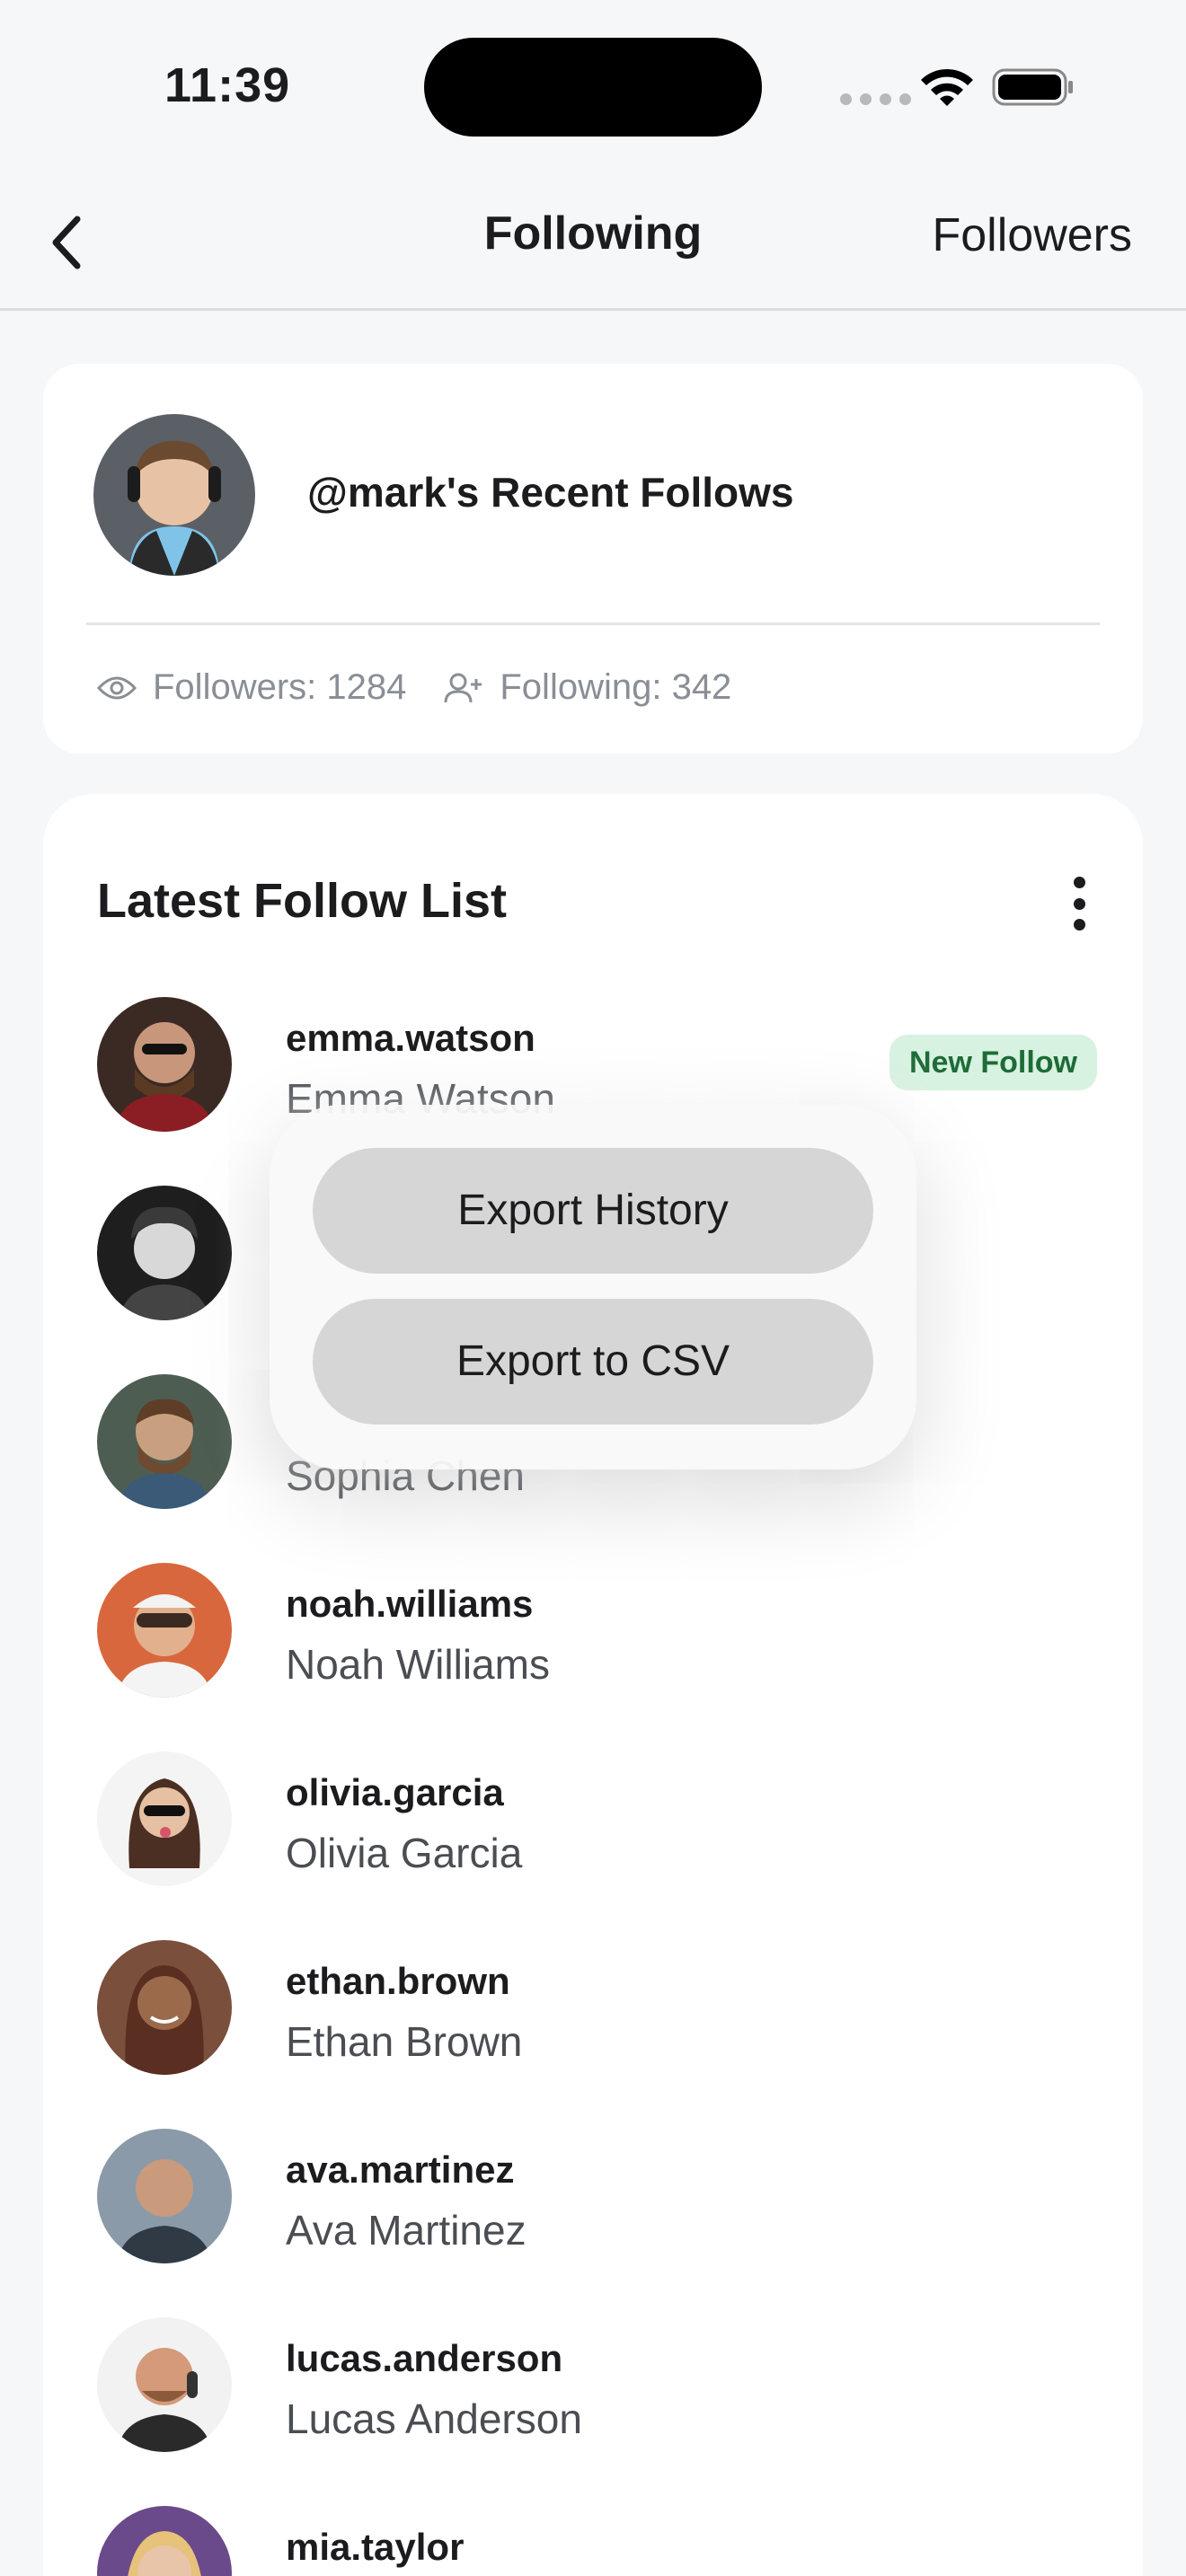  Describe the element at coordinates (434, 2418) in the screenshot. I see `row-name: Lucas Anderson` at that location.